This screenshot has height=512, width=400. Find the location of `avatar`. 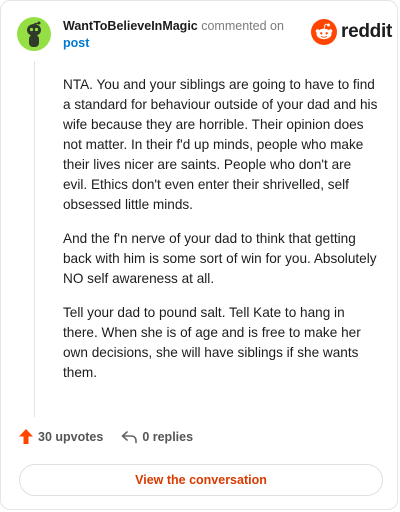

avatar is located at coordinates (34, 34).